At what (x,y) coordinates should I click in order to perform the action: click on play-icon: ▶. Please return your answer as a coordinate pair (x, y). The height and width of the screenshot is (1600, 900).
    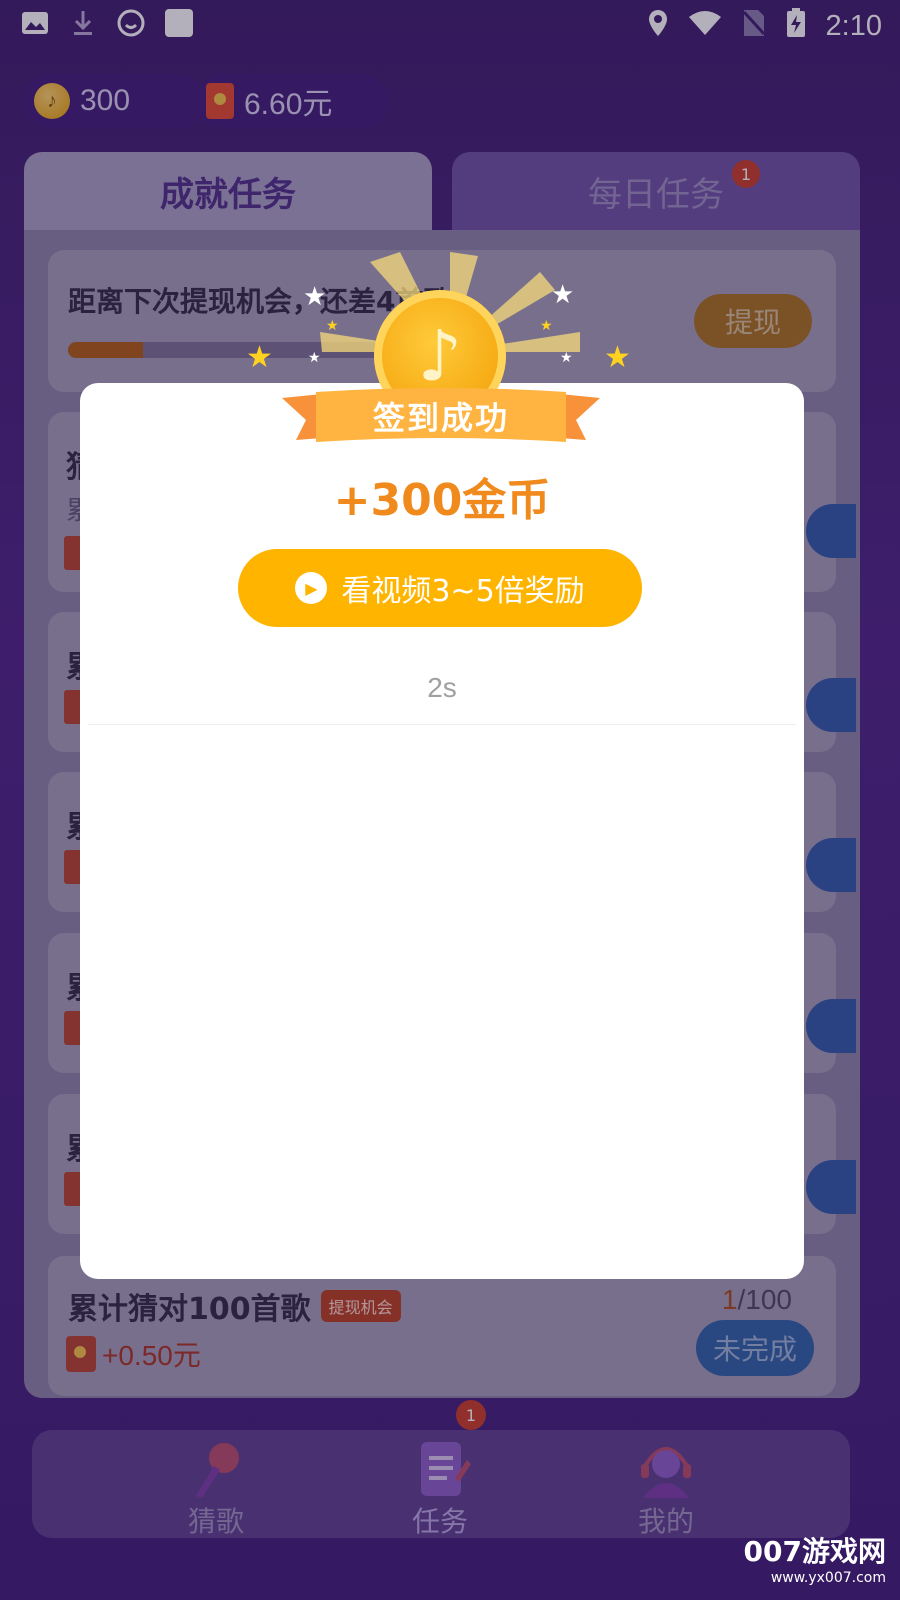
    Looking at the image, I should click on (311, 588).